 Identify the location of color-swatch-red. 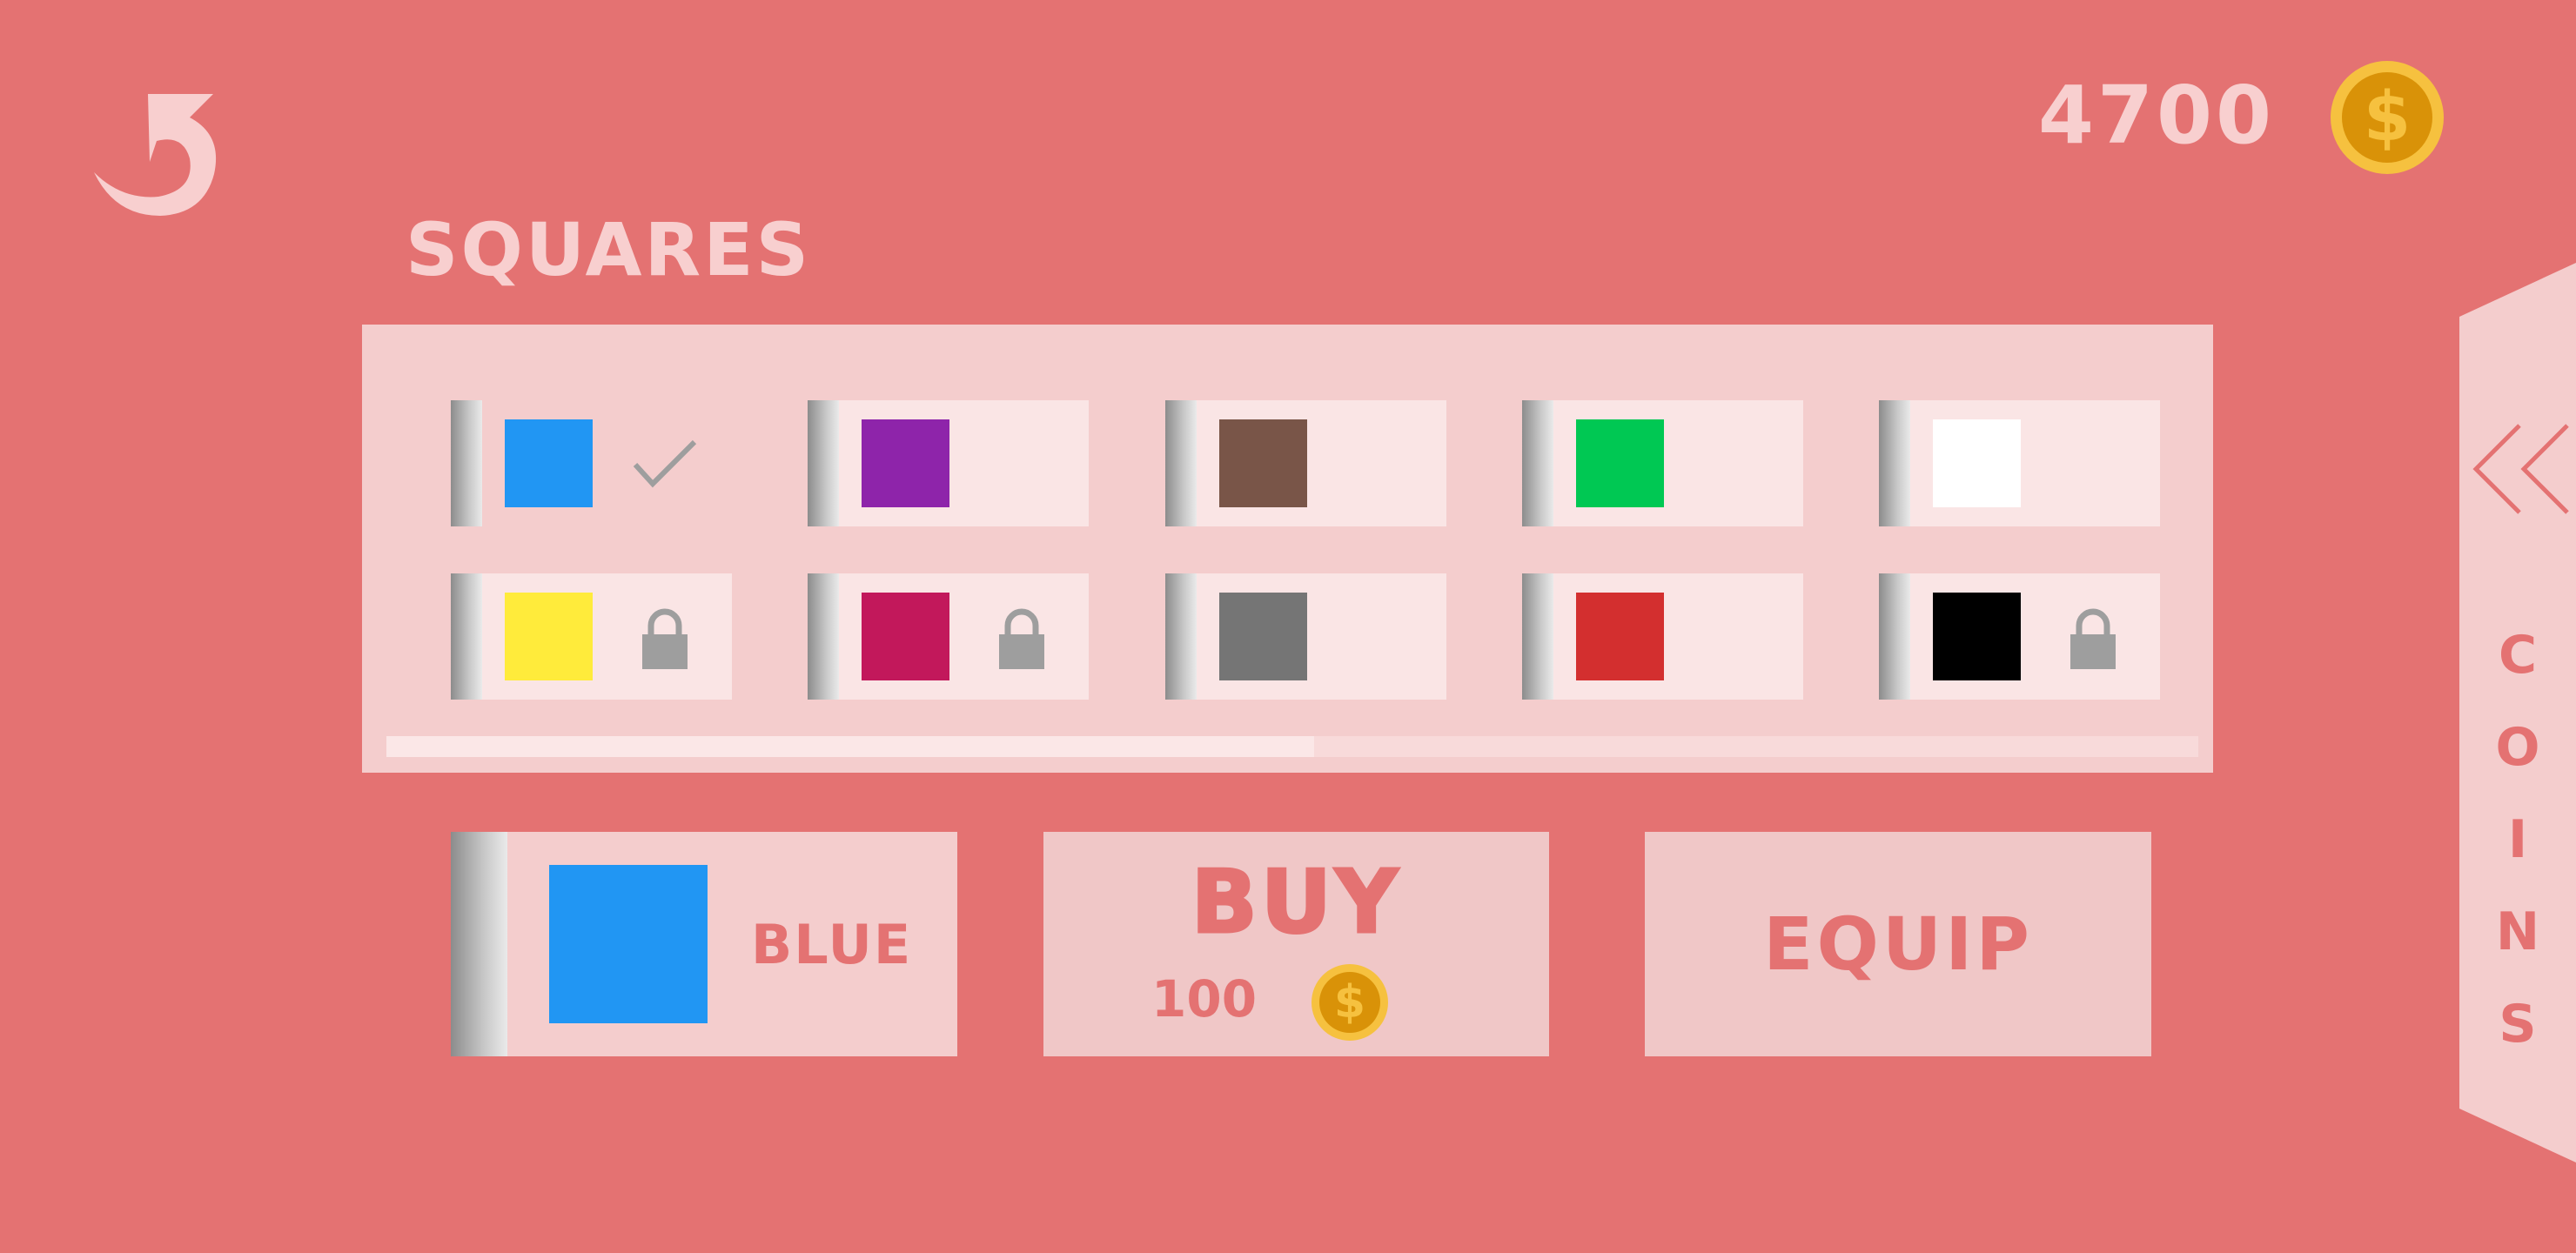
(1620, 636).